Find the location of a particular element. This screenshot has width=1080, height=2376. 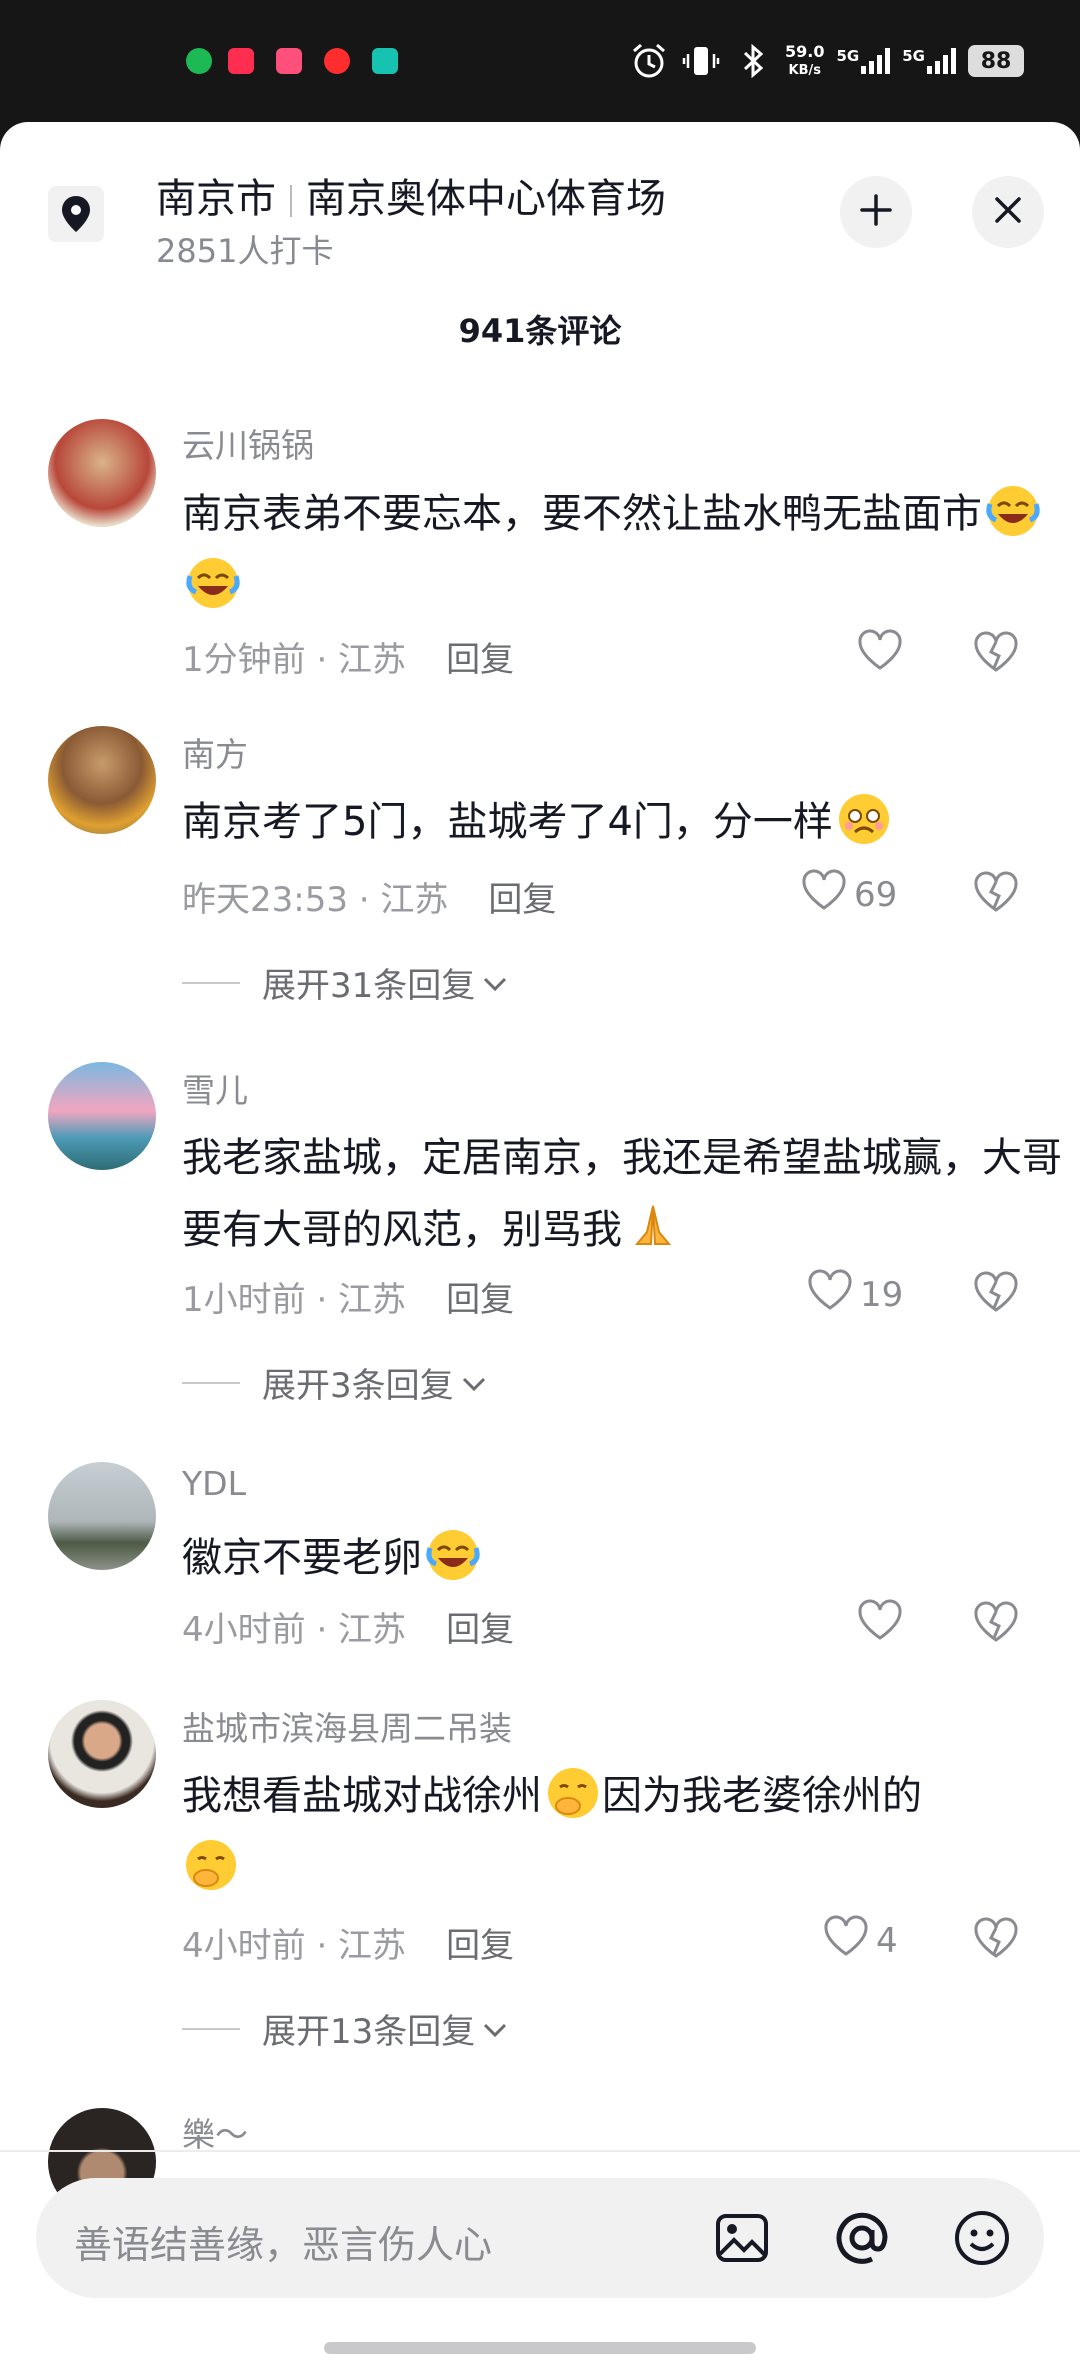

comment-text: 南京考了5门，盐城考了4门，分一样 is located at coordinates (612, 822).